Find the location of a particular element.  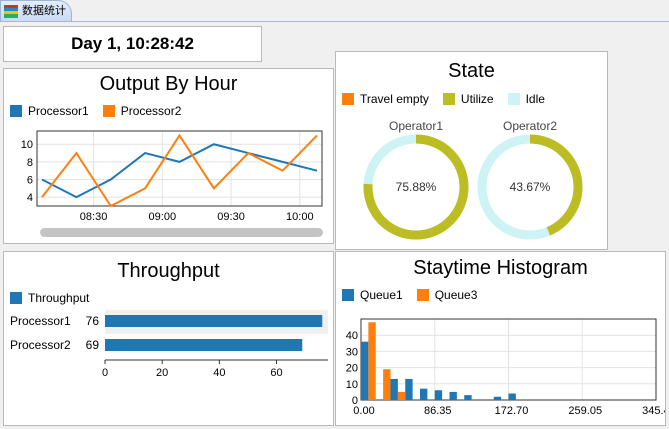

y-tick-label: 6 is located at coordinates (30, 181).